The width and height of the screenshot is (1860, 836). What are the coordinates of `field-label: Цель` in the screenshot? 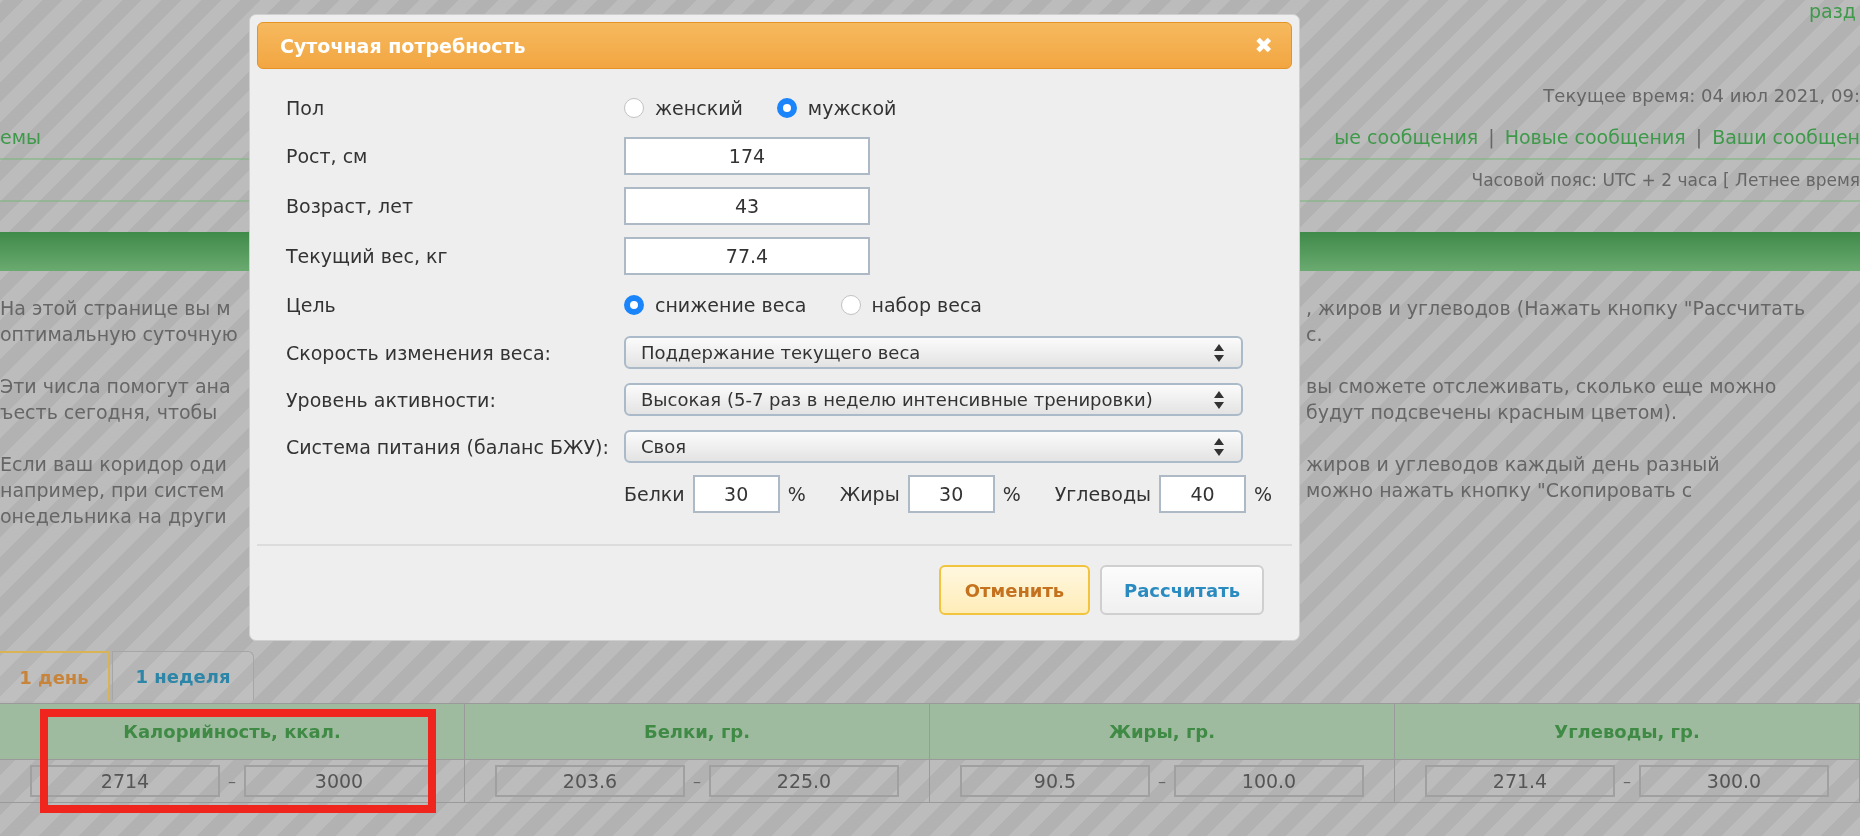 It's located at (311, 305).